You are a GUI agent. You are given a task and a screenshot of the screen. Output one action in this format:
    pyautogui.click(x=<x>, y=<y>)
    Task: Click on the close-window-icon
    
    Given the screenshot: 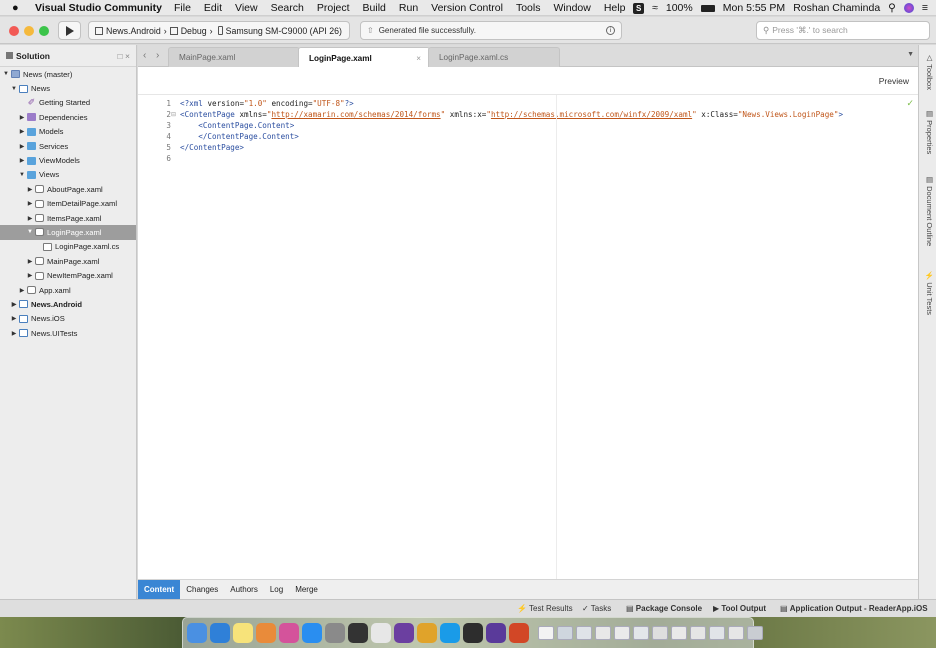 What is the action you would take?
    pyautogui.click(x=14, y=31)
    